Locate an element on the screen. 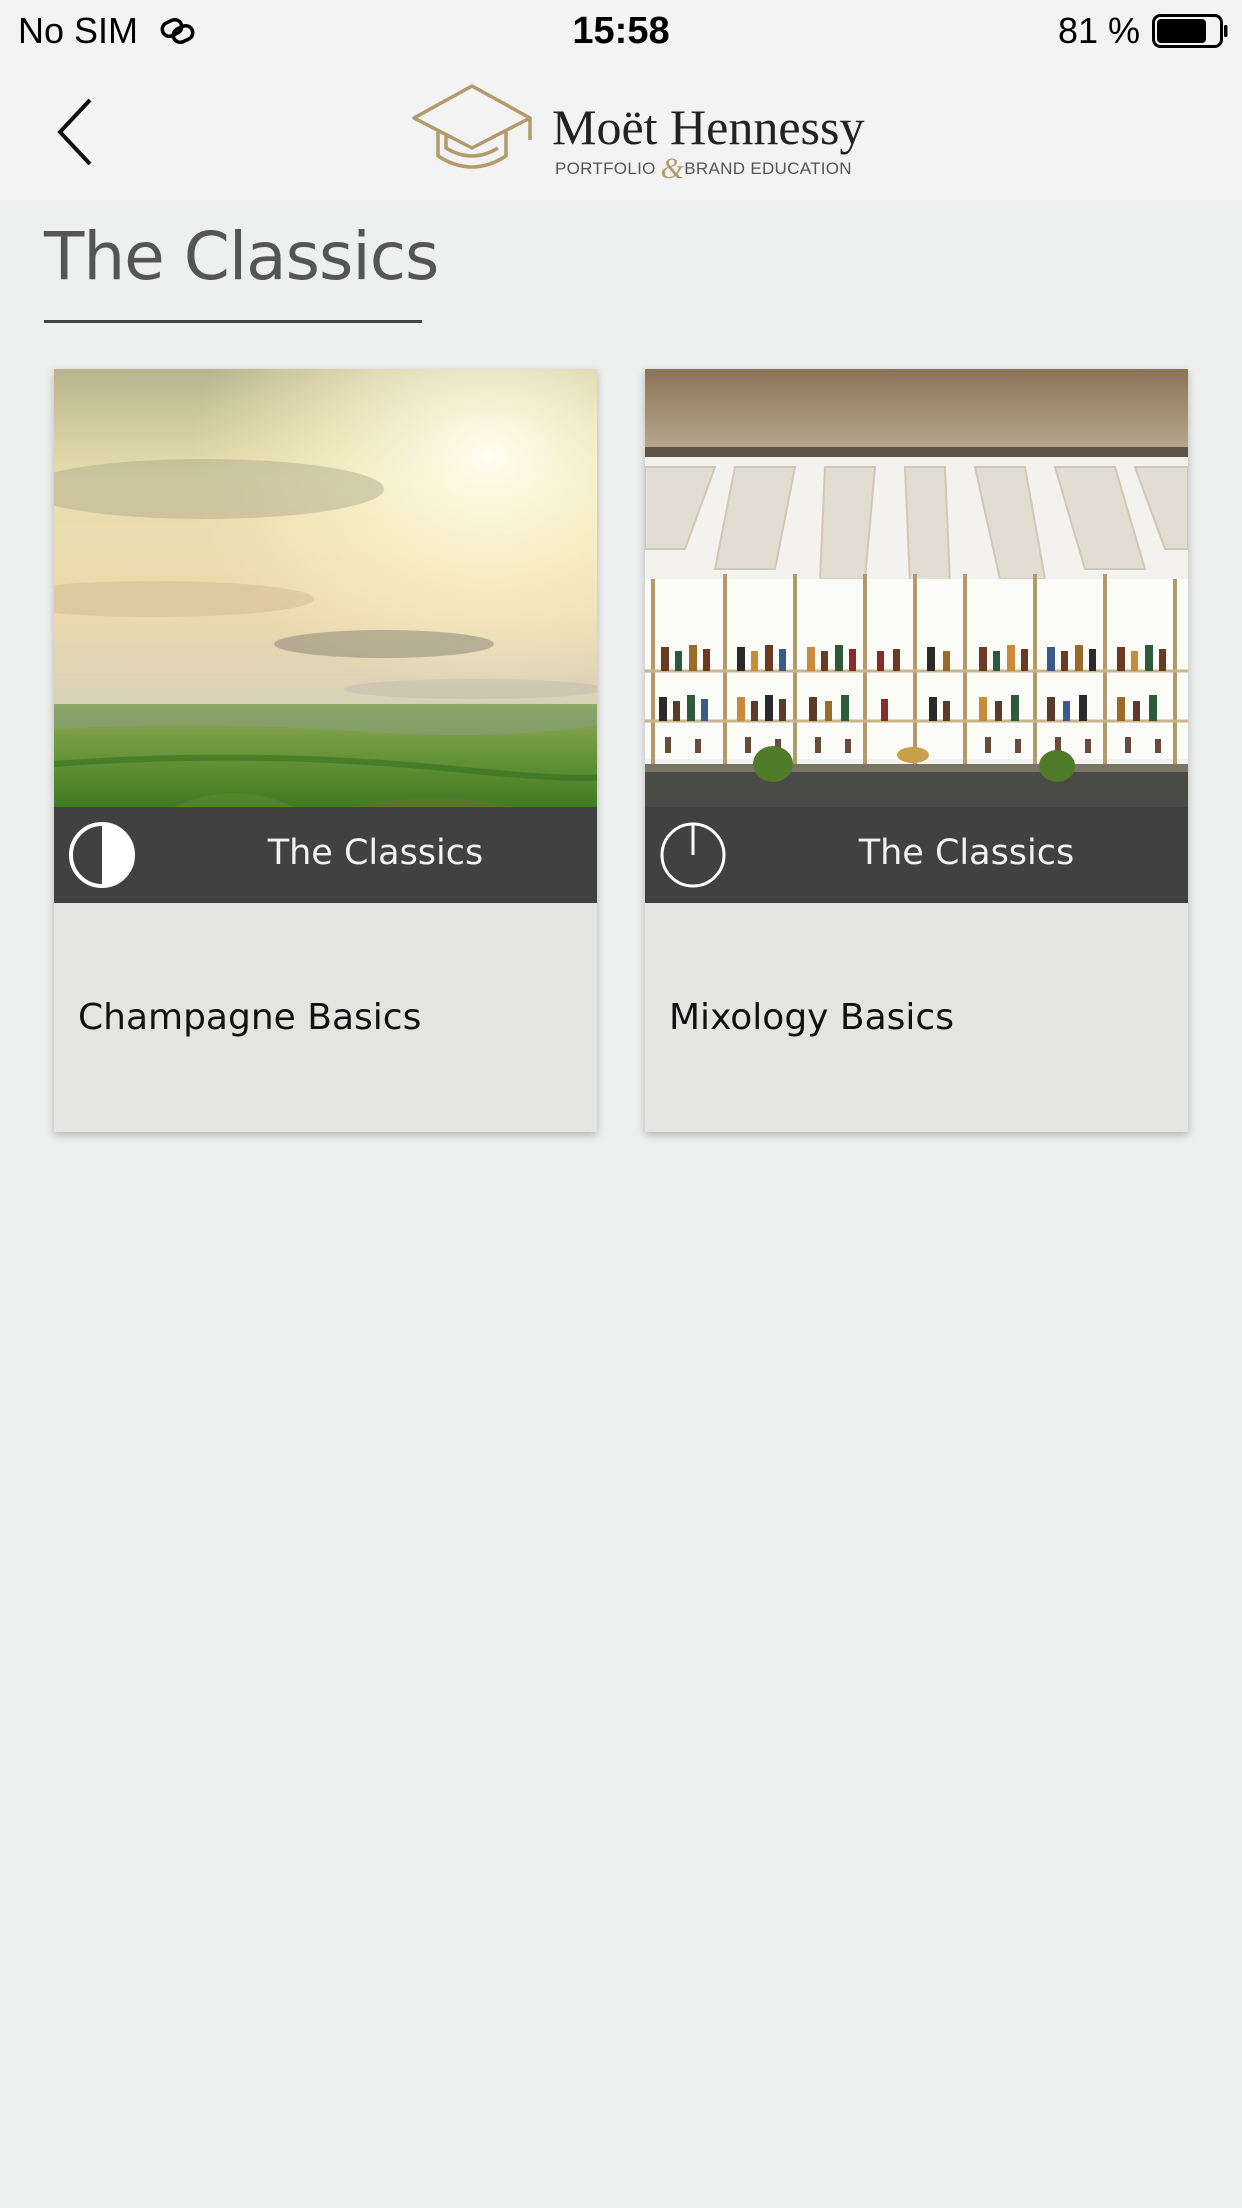  vineyard-landscape-image is located at coordinates (325, 588).